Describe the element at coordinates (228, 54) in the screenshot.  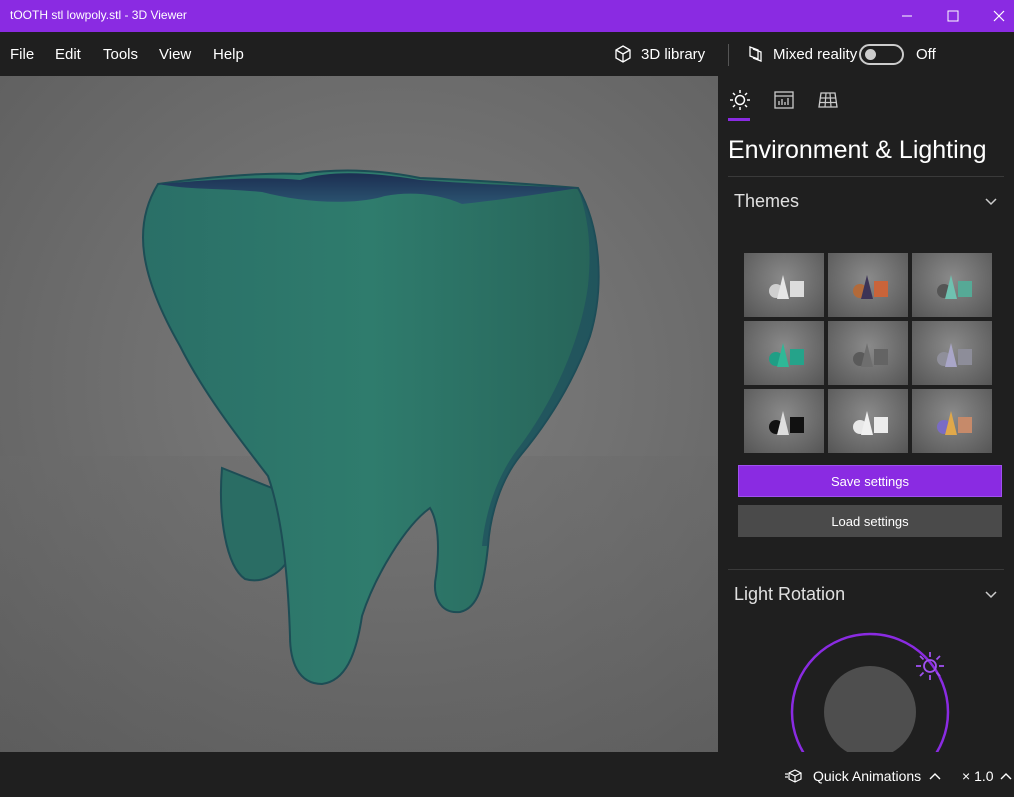
I see `menu-help: Help` at that location.